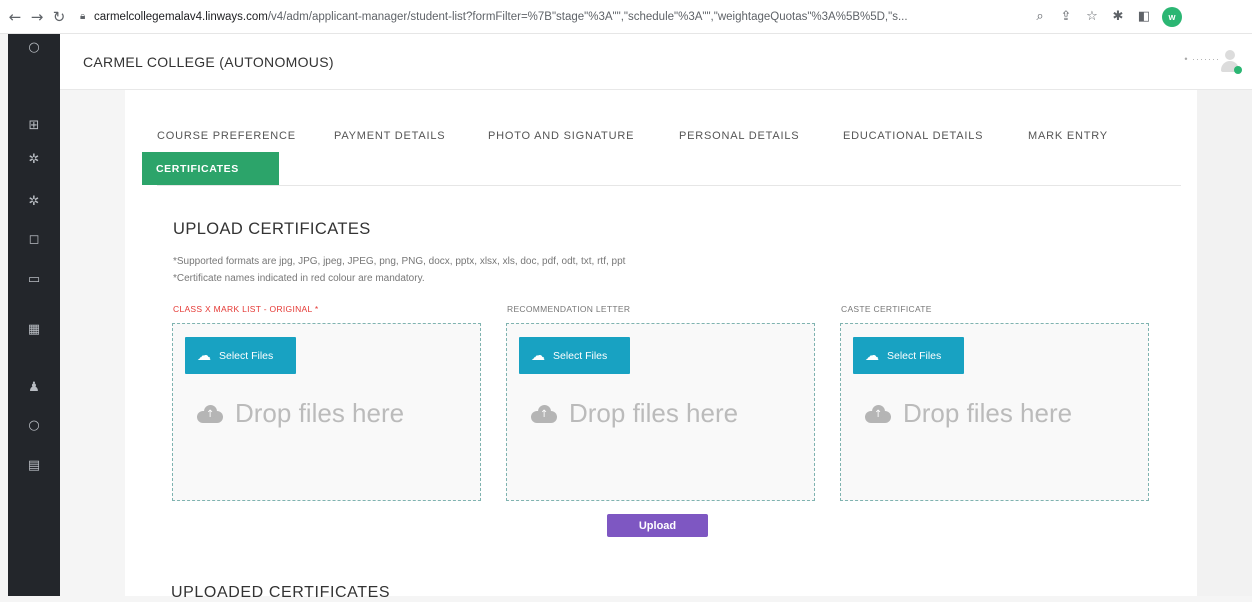 This screenshot has width=1252, height=602. Describe the element at coordinates (208, 62) in the screenshot. I see `college-name: CARMEL COLLEGE (AUTONOMOUS)` at that location.